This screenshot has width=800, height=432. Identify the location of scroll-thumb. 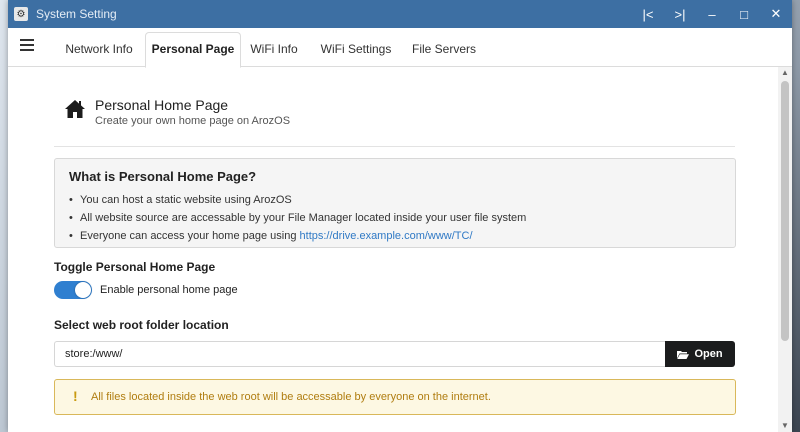
(785, 211).